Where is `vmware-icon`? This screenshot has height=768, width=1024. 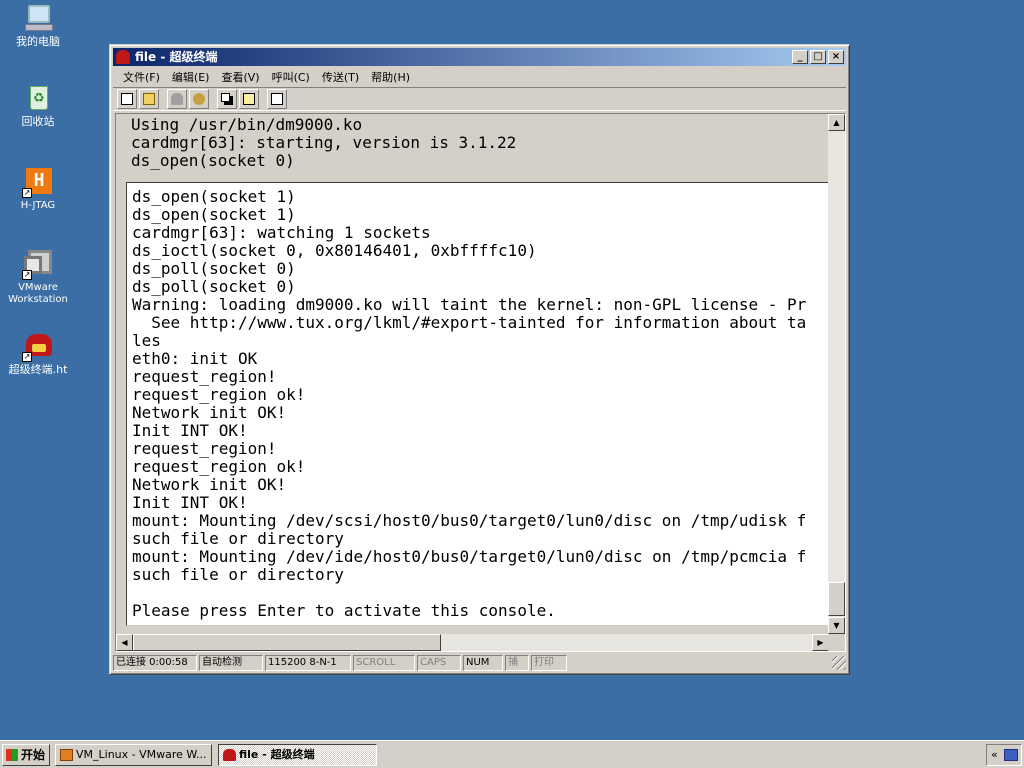 vmware-icon is located at coordinates (66, 755).